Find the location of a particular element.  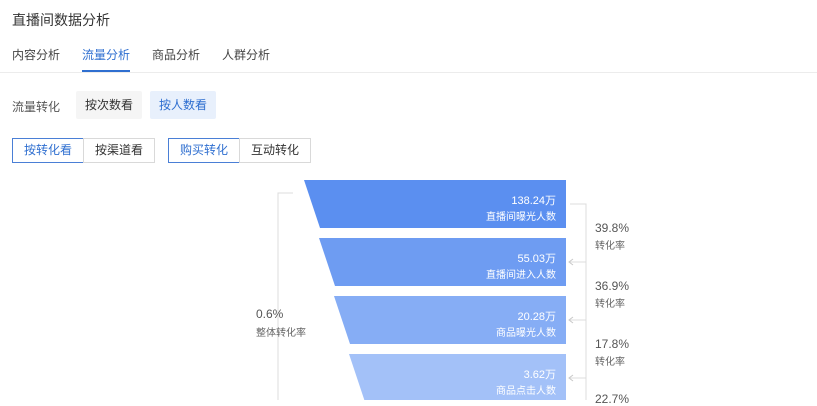

stage-3-value: 20.28万 is located at coordinates (536, 317).